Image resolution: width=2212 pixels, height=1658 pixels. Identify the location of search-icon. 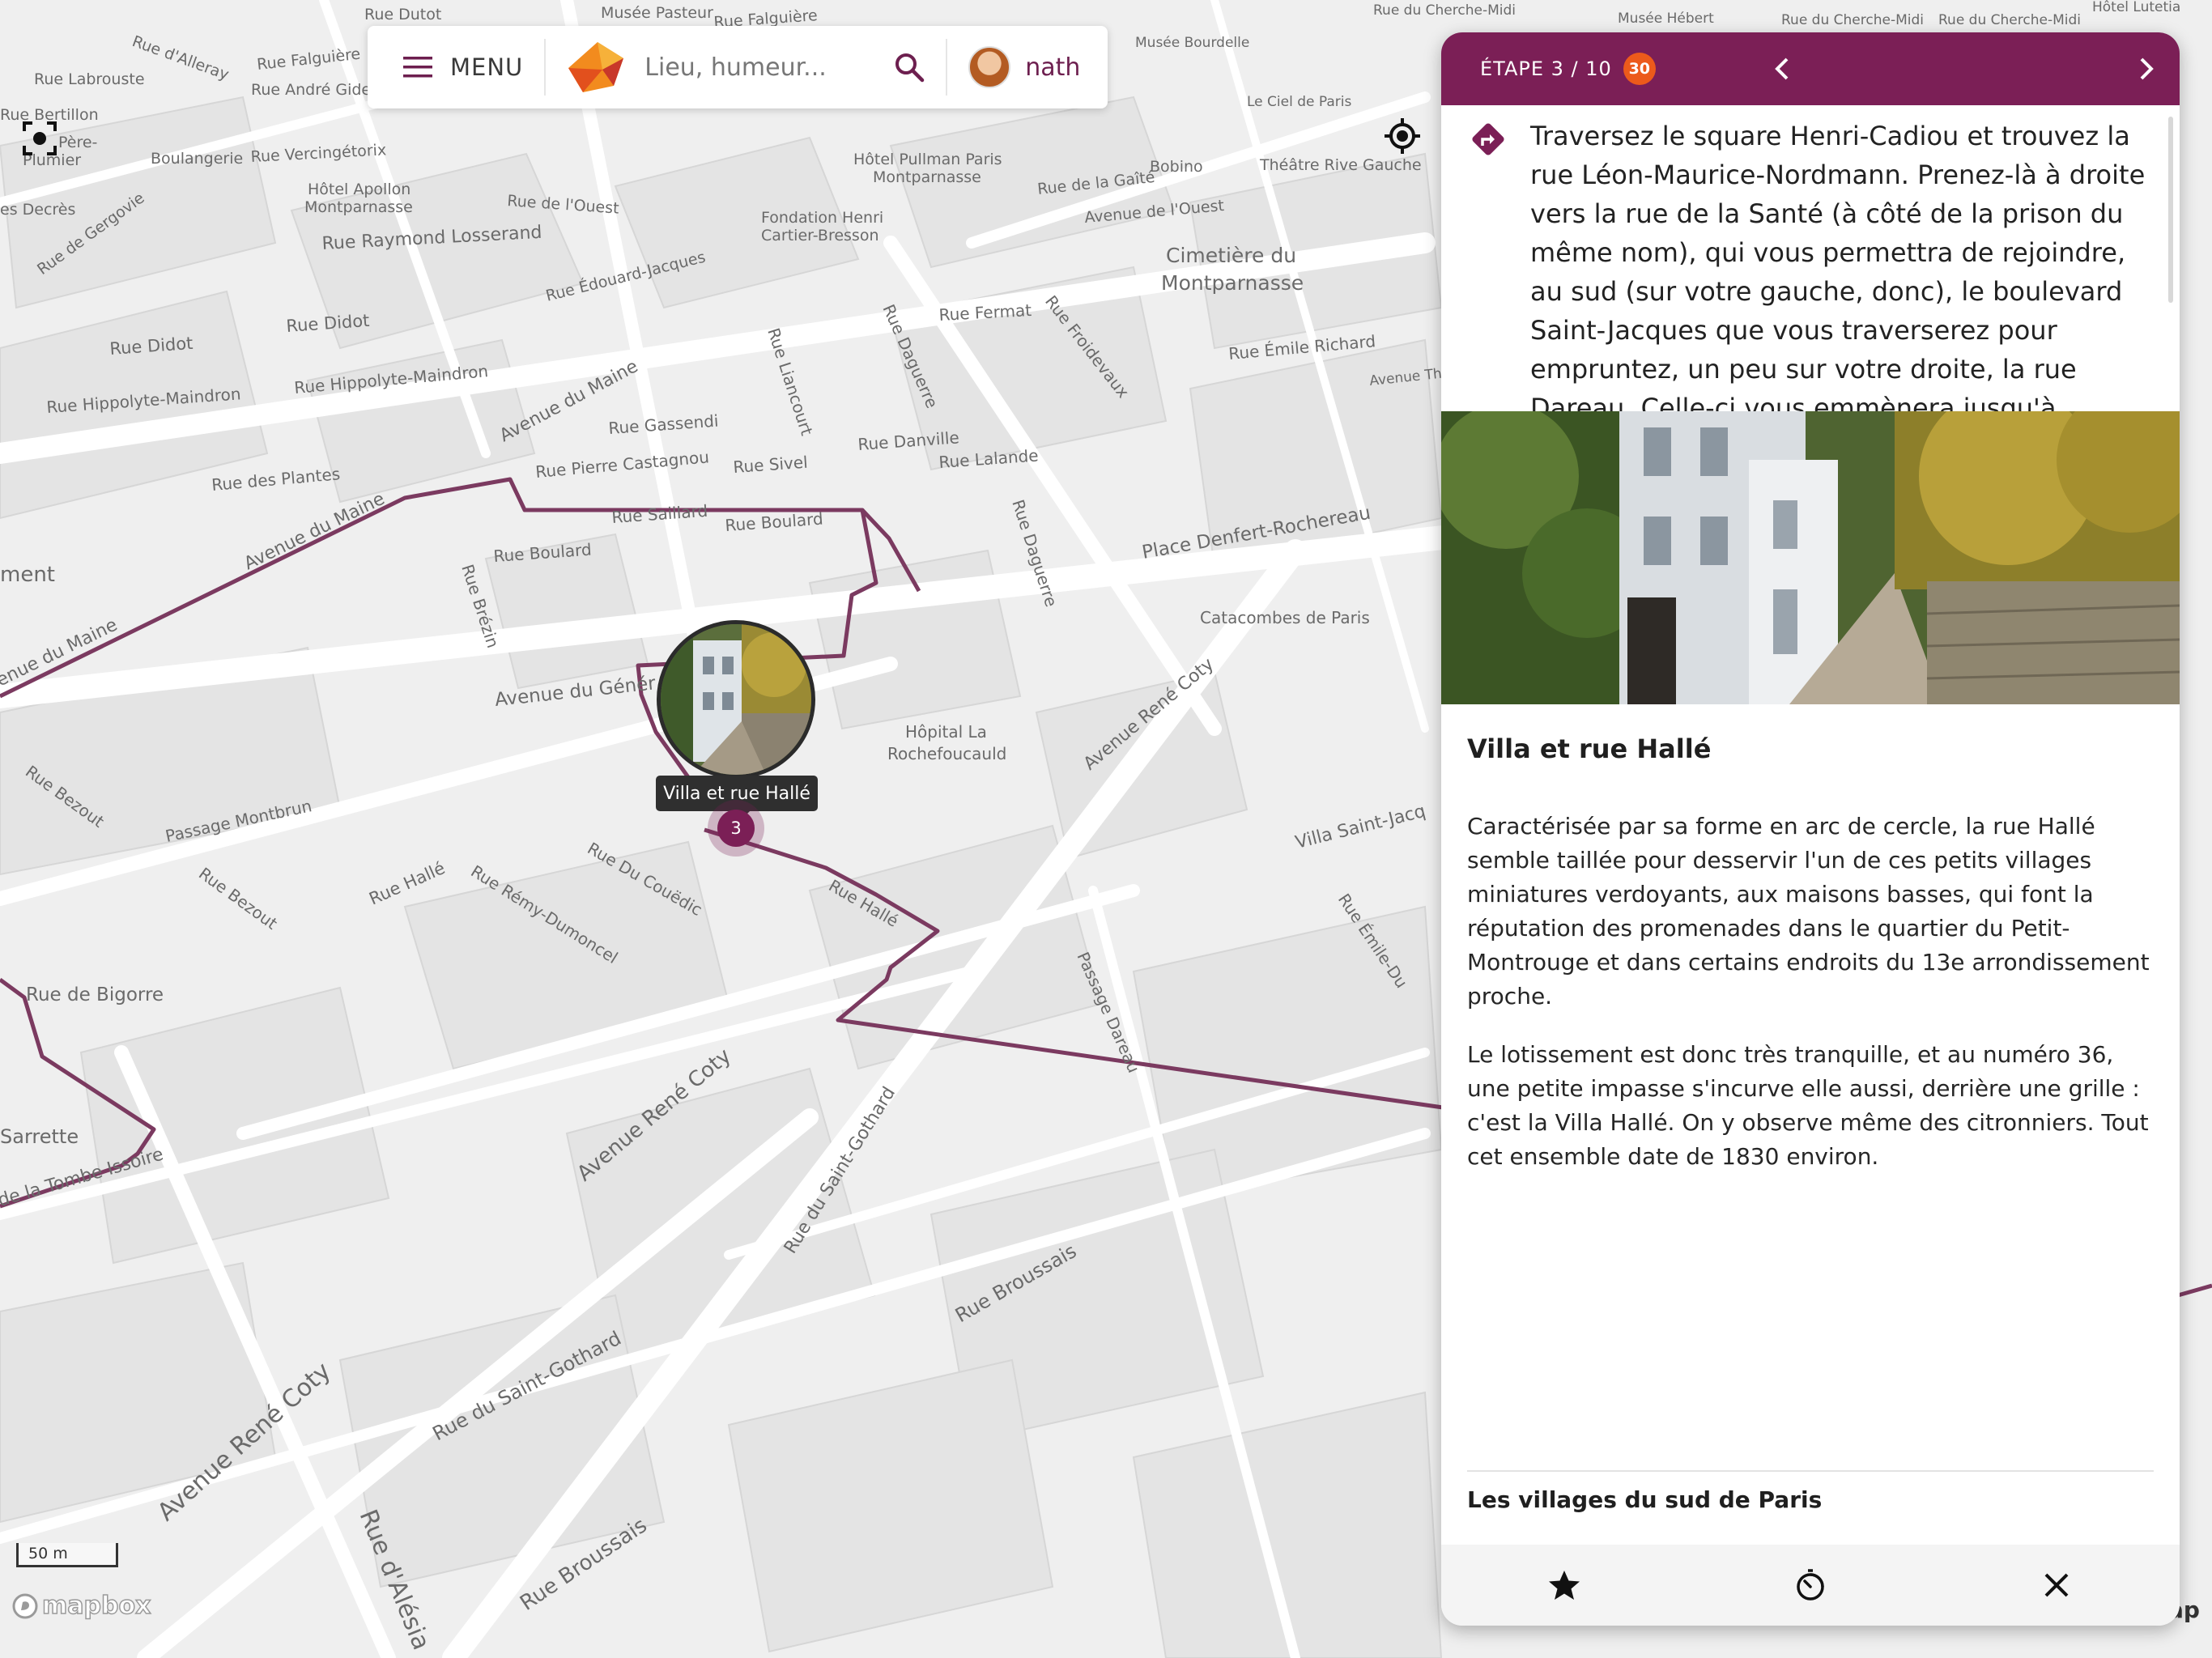
(910, 68).